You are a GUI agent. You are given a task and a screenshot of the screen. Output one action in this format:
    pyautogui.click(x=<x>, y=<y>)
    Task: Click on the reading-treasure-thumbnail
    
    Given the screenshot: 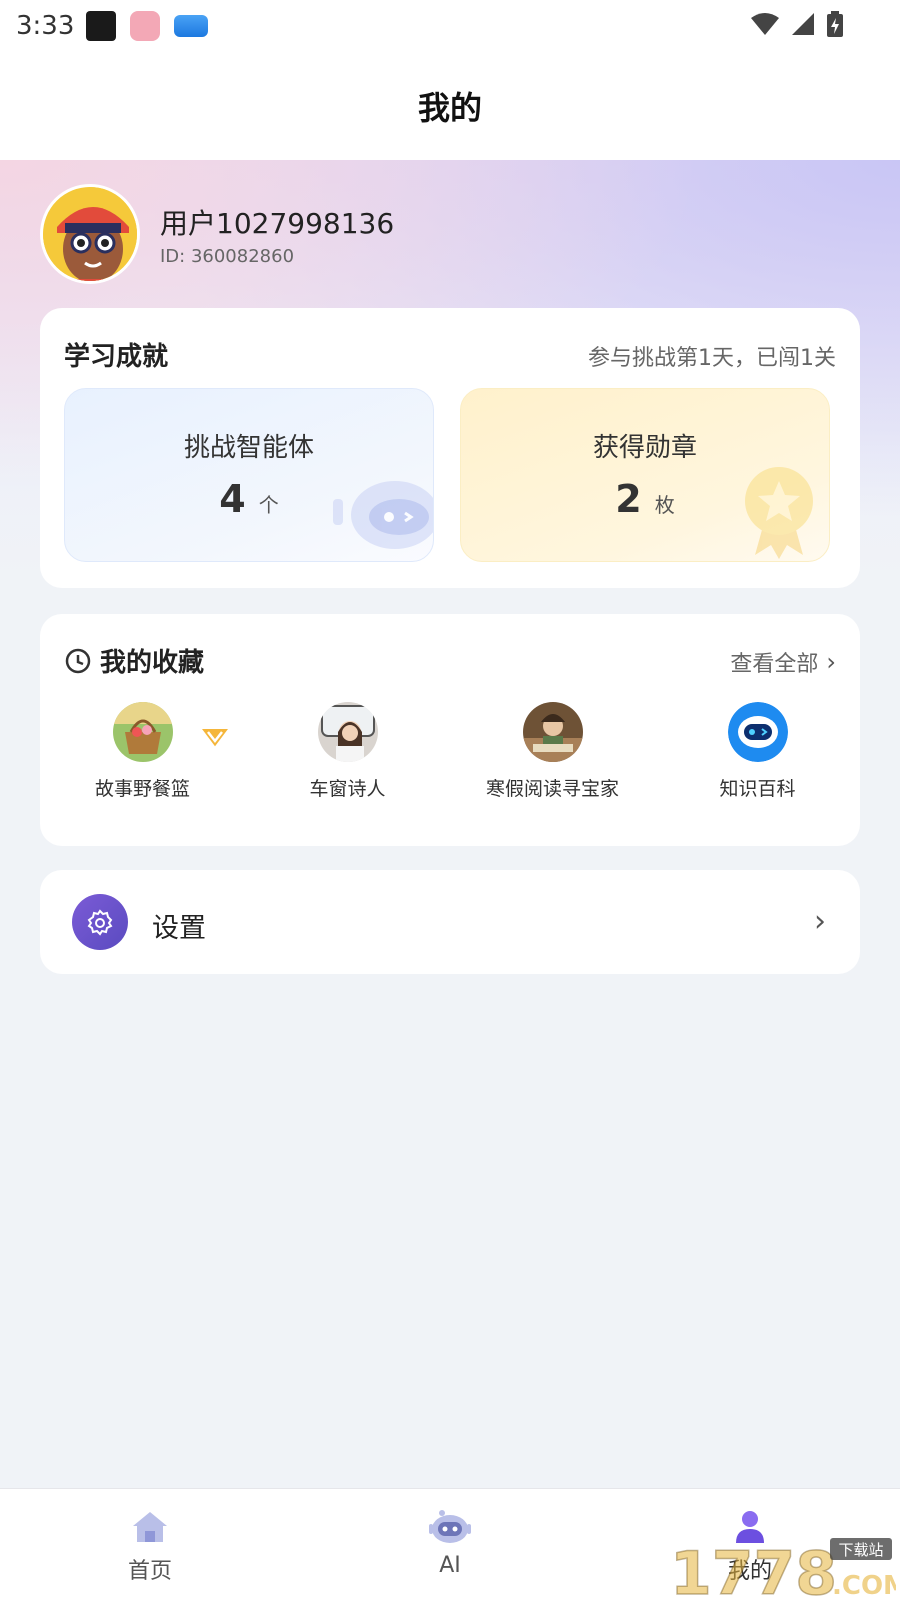 What is the action you would take?
    pyautogui.click(x=552, y=732)
    